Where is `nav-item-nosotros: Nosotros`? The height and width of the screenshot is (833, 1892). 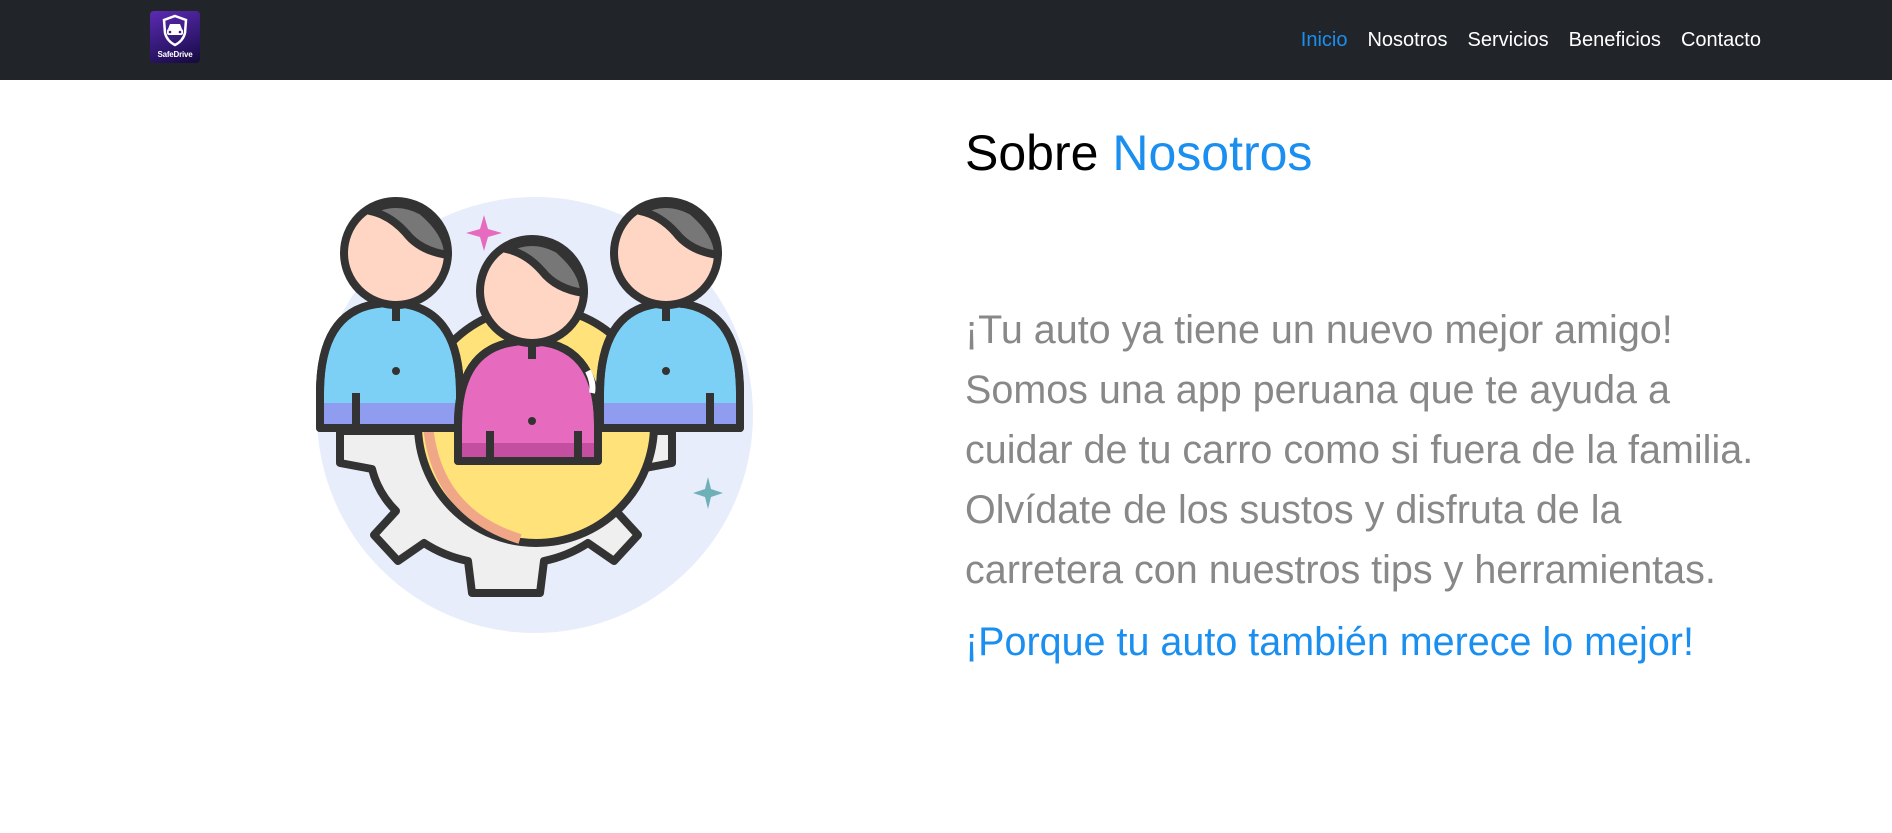 nav-item-nosotros: Nosotros is located at coordinates (1407, 40).